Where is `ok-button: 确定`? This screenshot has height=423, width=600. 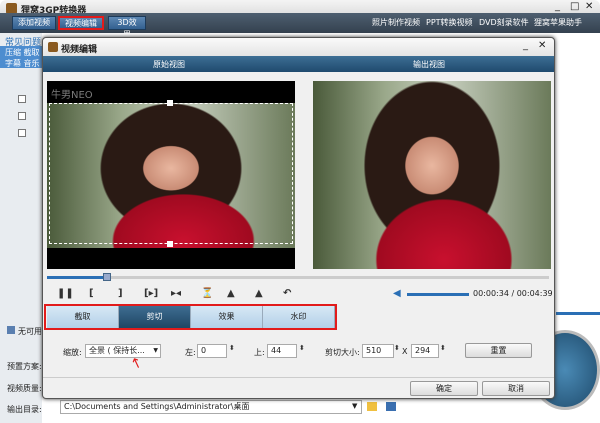 ok-button: 确定 is located at coordinates (444, 388).